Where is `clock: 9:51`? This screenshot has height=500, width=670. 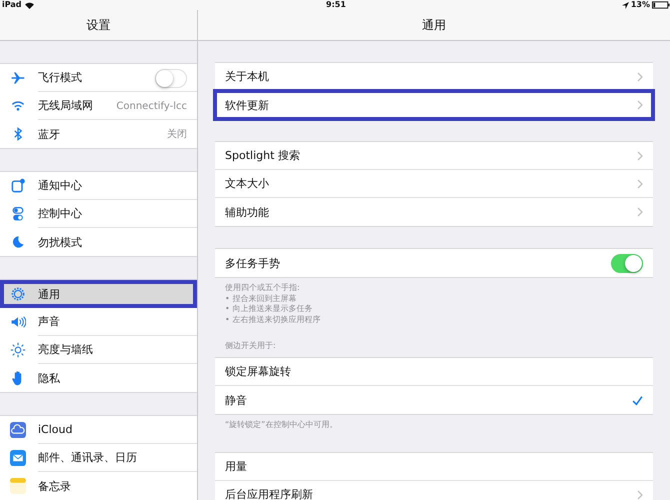 clock: 9:51 is located at coordinates (336, 5).